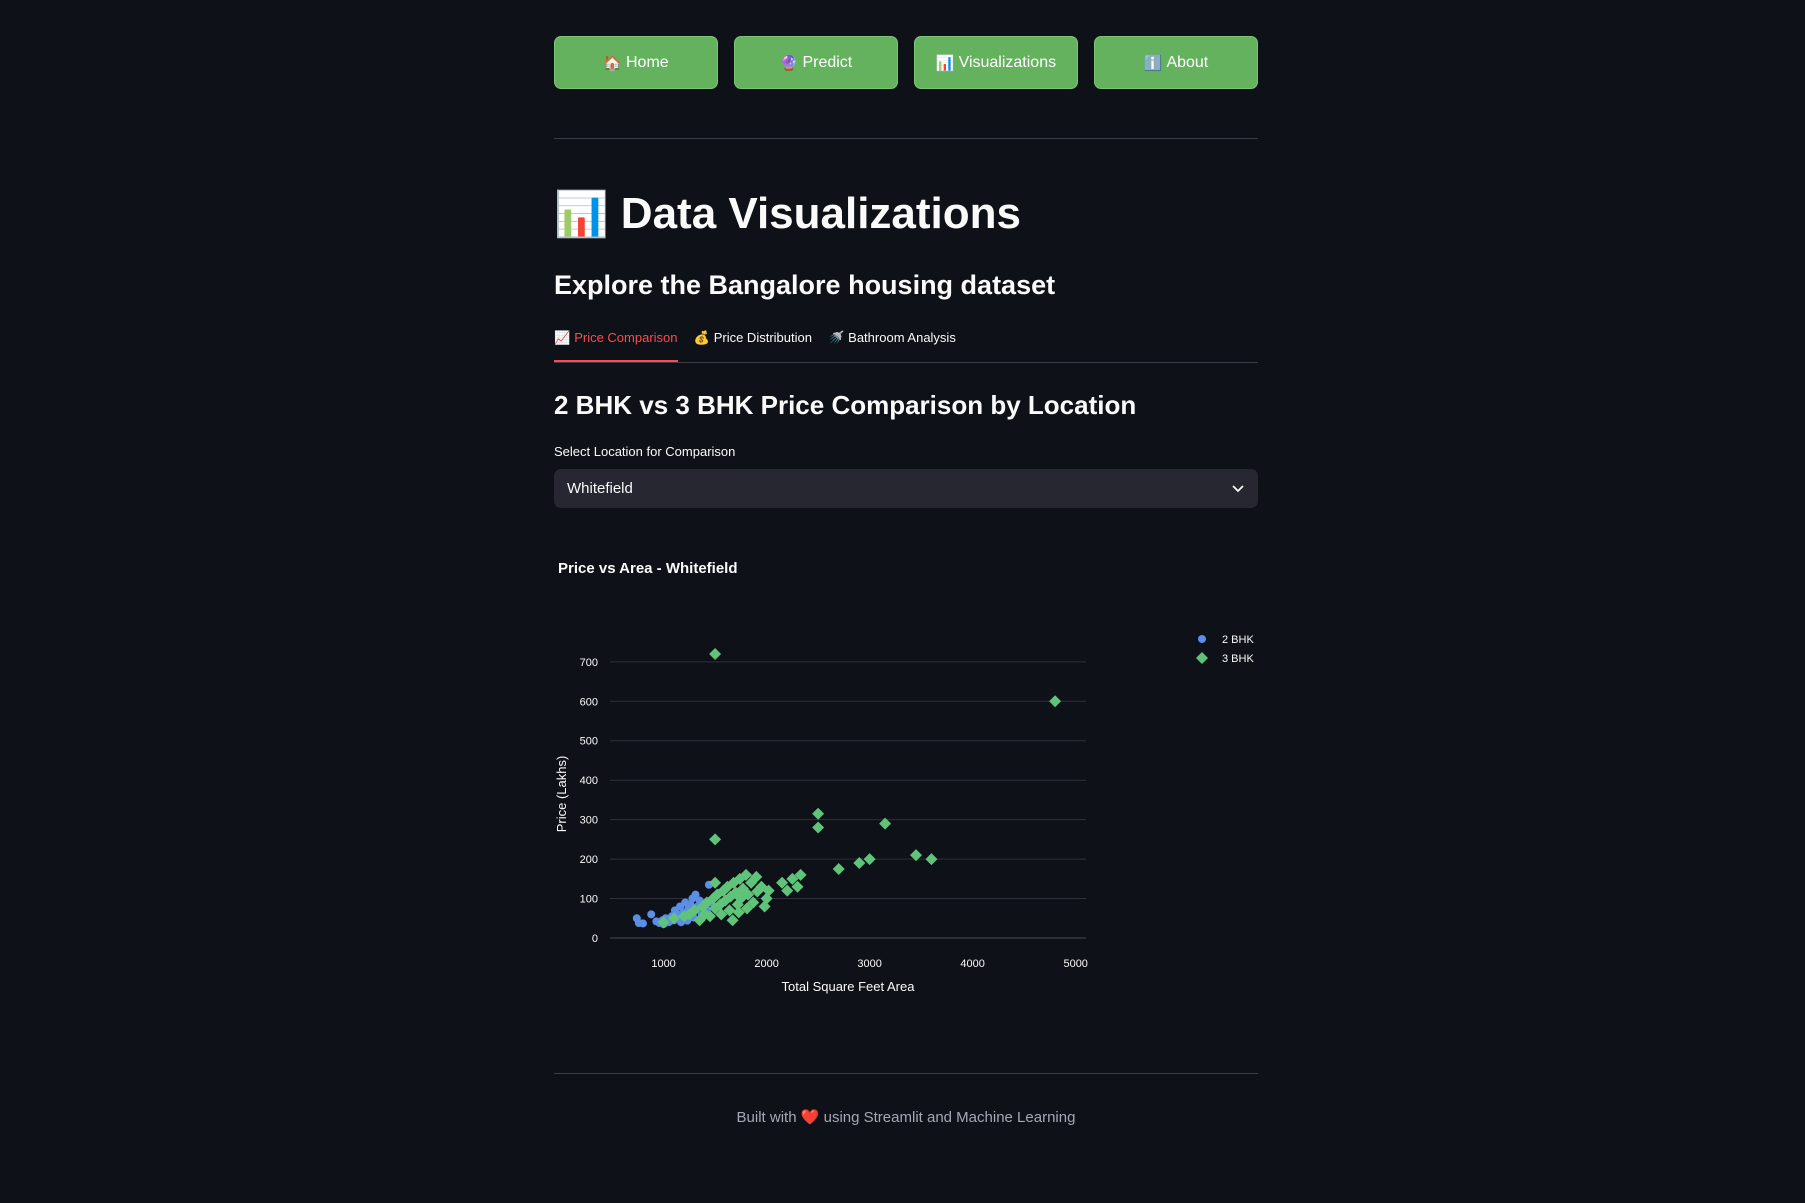 The height and width of the screenshot is (1203, 1805). Describe the element at coordinates (1007, 62) in the screenshot. I see `visualizations-button-label: Visualizations` at that location.